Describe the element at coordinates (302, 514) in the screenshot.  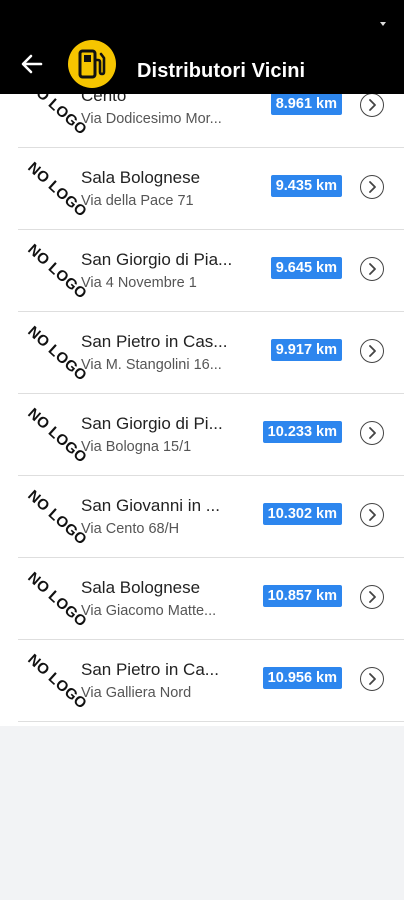
I see `distance-badge: 10.302 km` at that location.